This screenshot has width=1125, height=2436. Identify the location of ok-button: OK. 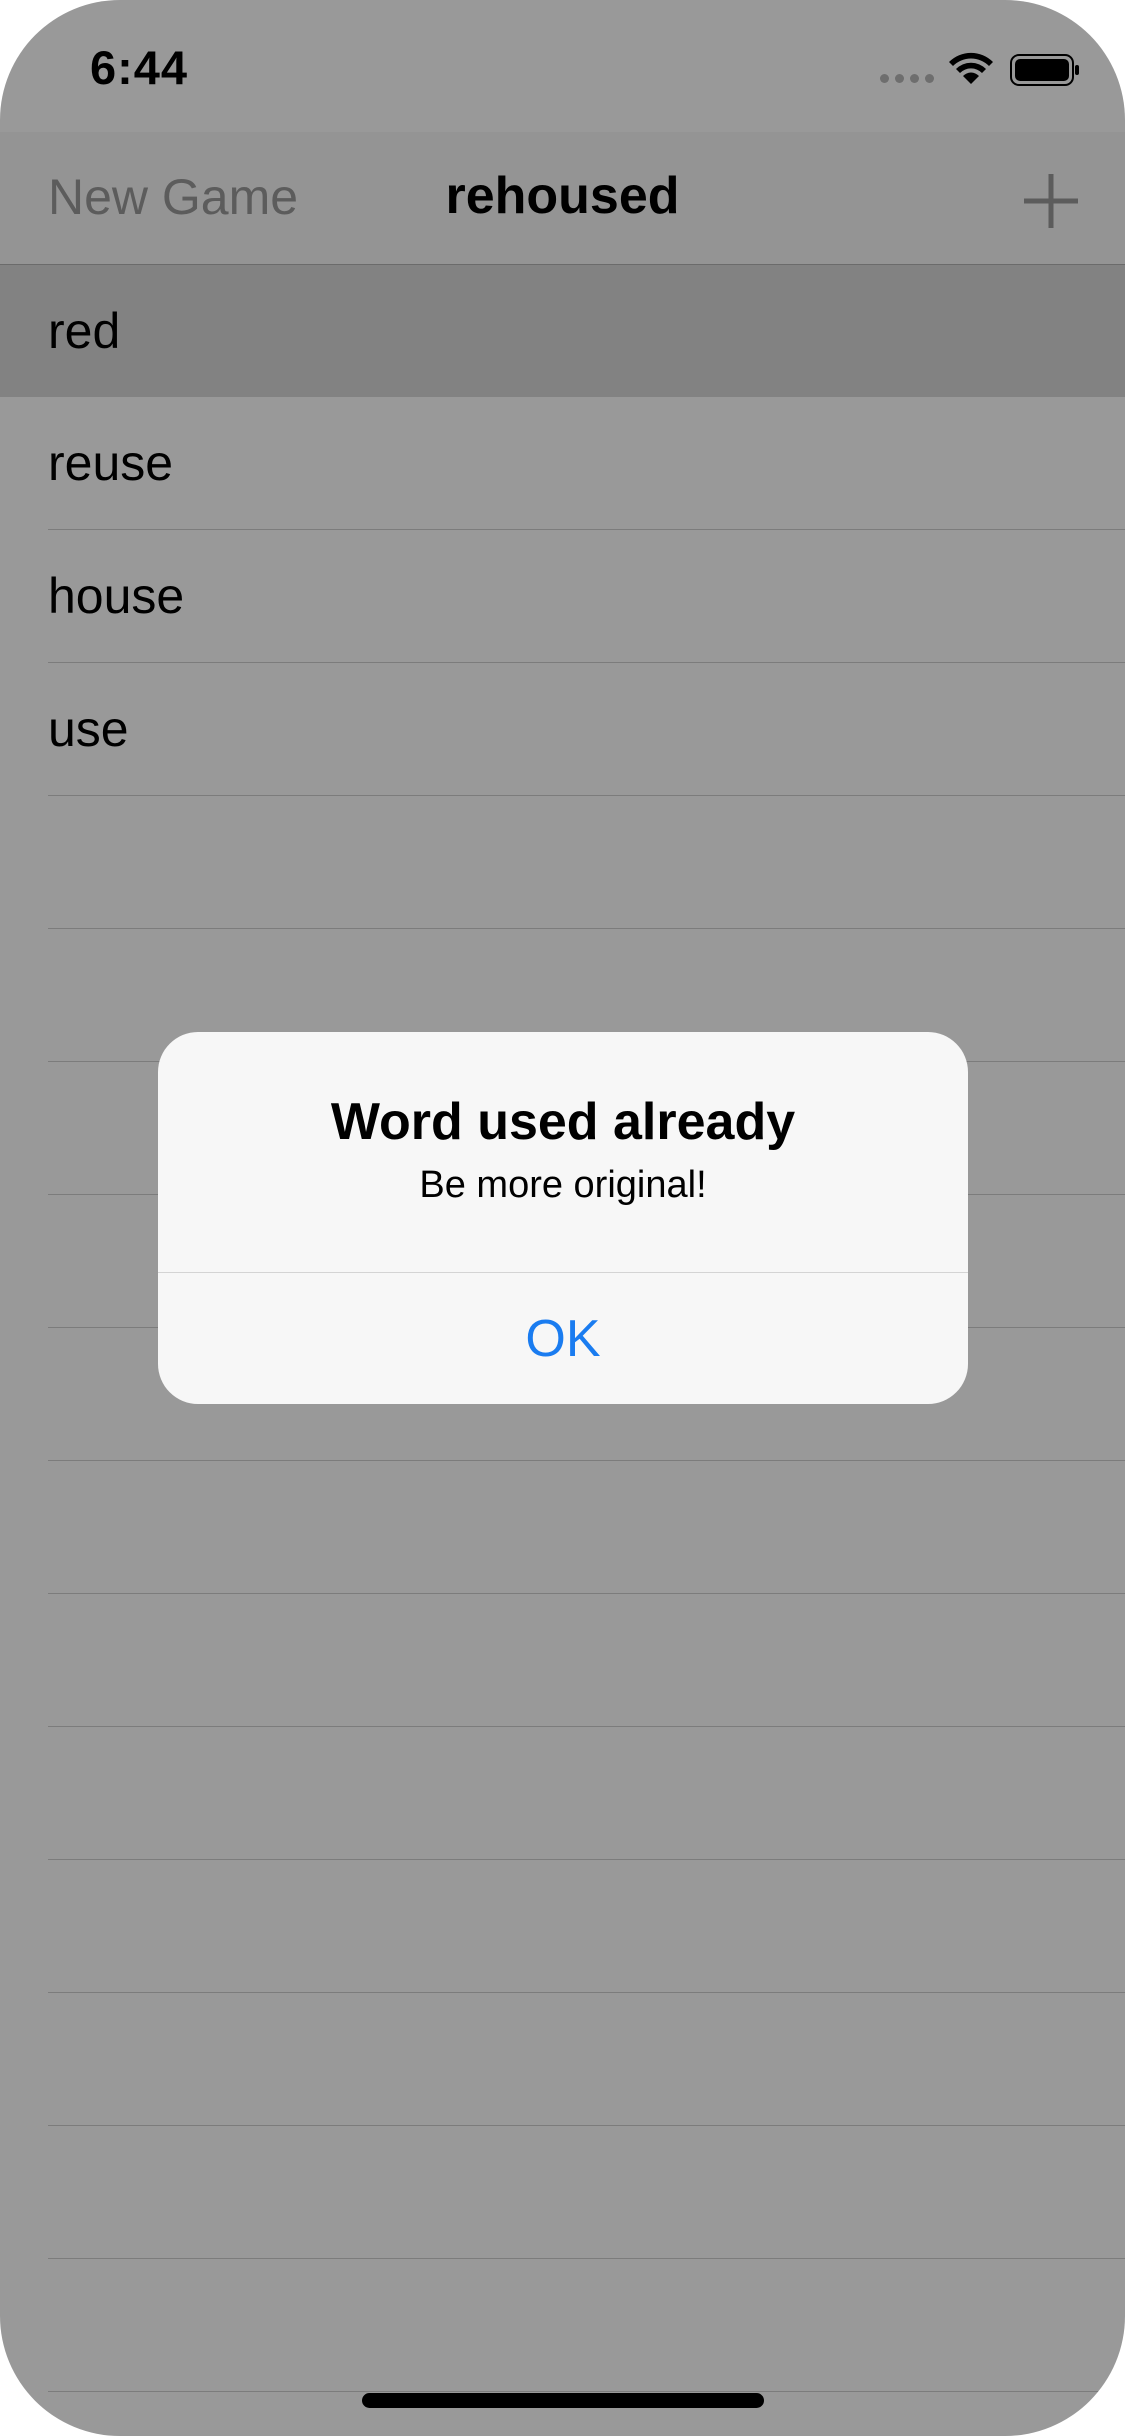
(563, 1338).